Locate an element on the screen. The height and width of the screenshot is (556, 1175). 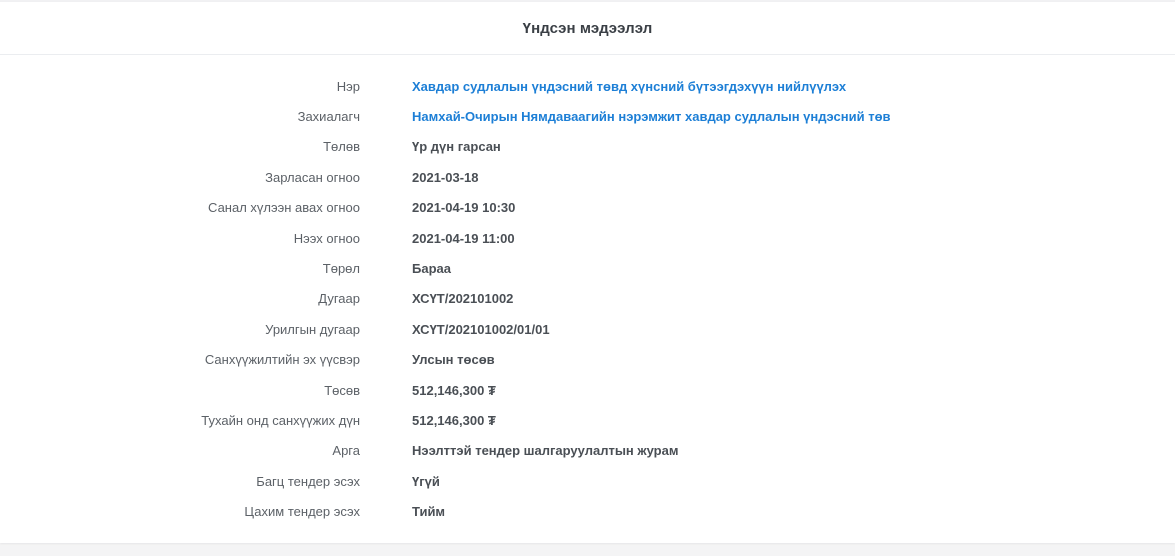
e-tender-value: Тийм is located at coordinates (429, 512).